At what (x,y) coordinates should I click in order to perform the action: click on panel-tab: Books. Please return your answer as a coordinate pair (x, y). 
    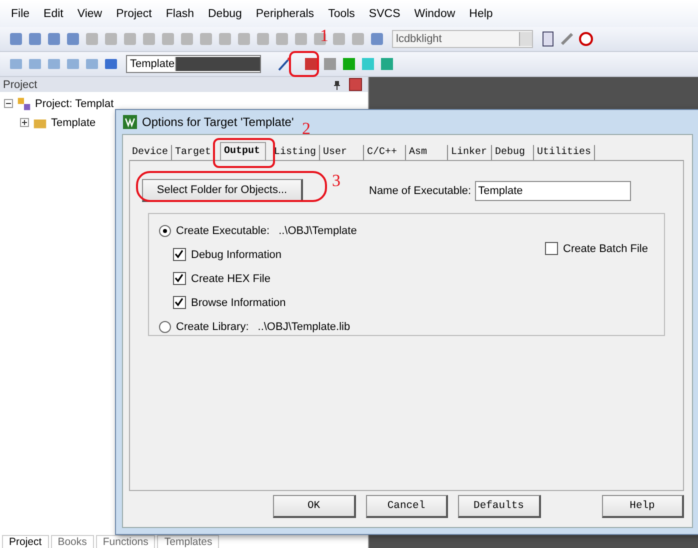
    Looking at the image, I should click on (72, 541).